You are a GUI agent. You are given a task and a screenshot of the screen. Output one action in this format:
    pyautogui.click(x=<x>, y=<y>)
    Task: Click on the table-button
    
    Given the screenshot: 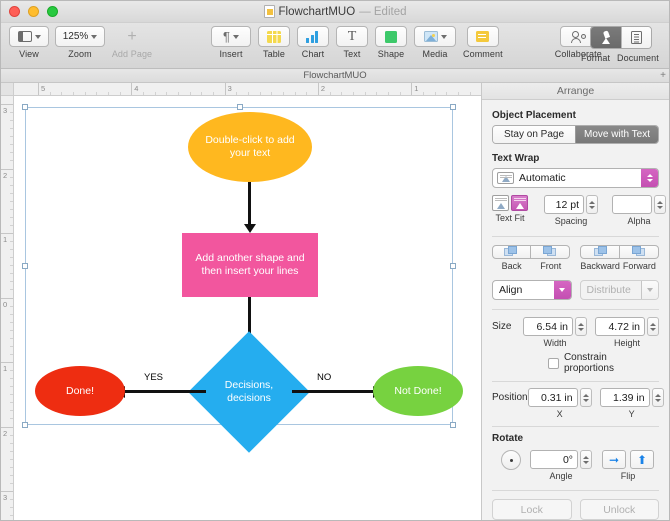 What is the action you would take?
    pyautogui.click(x=274, y=36)
    